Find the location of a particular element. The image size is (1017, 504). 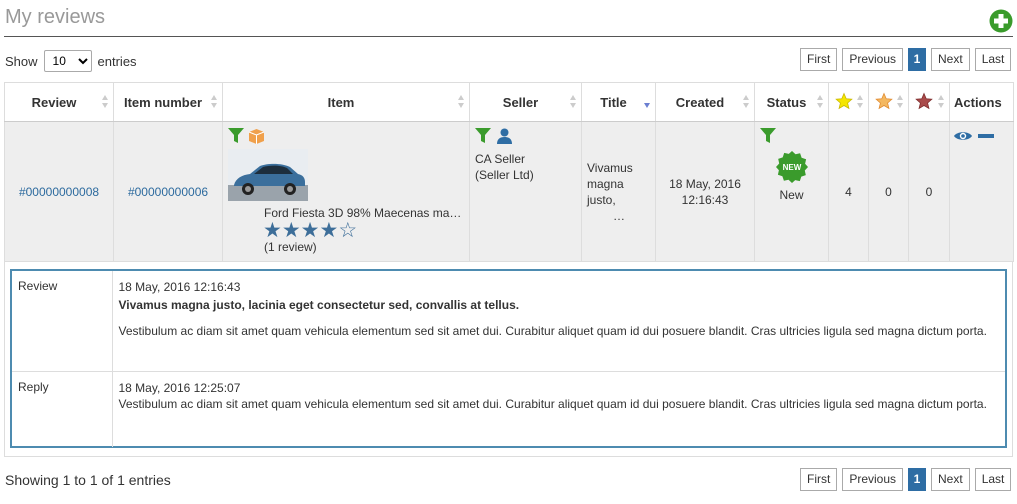

detail-frame-left is located at coordinates (4, 359).